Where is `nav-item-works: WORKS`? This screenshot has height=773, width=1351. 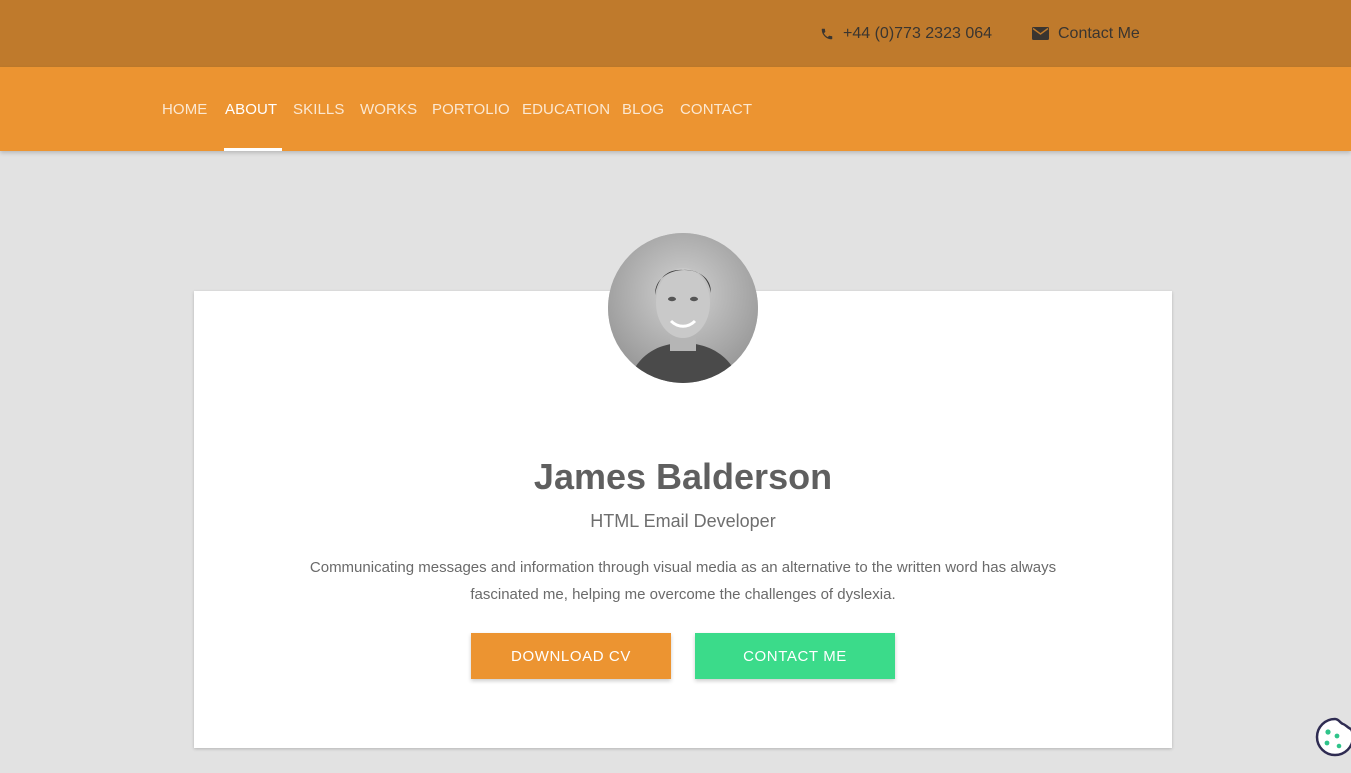 nav-item-works: WORKS is located at coordinates (388, 109).